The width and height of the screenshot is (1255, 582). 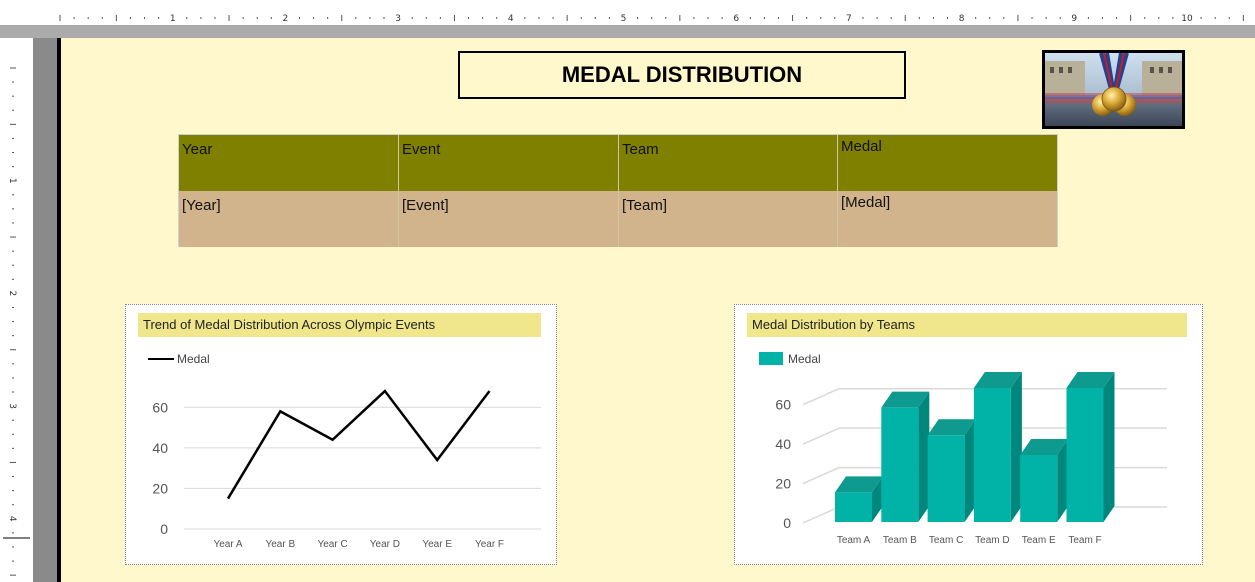 What do you see at coordinates (861, 146) in the screenshot?
I see `header-label: Medal` at bounding box center [861, 146].